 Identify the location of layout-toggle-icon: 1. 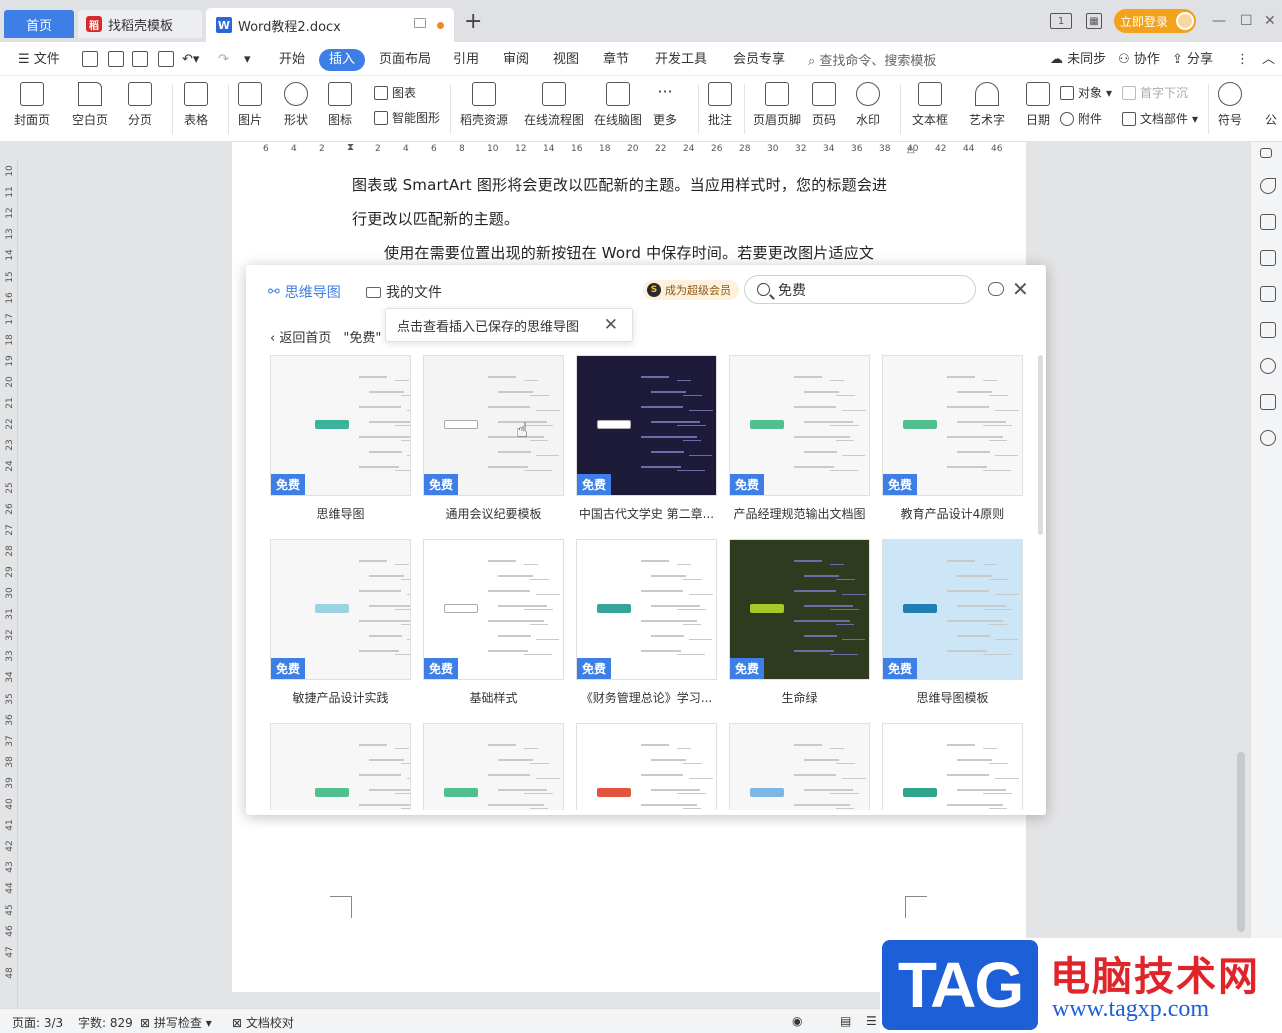
(1061, 21).